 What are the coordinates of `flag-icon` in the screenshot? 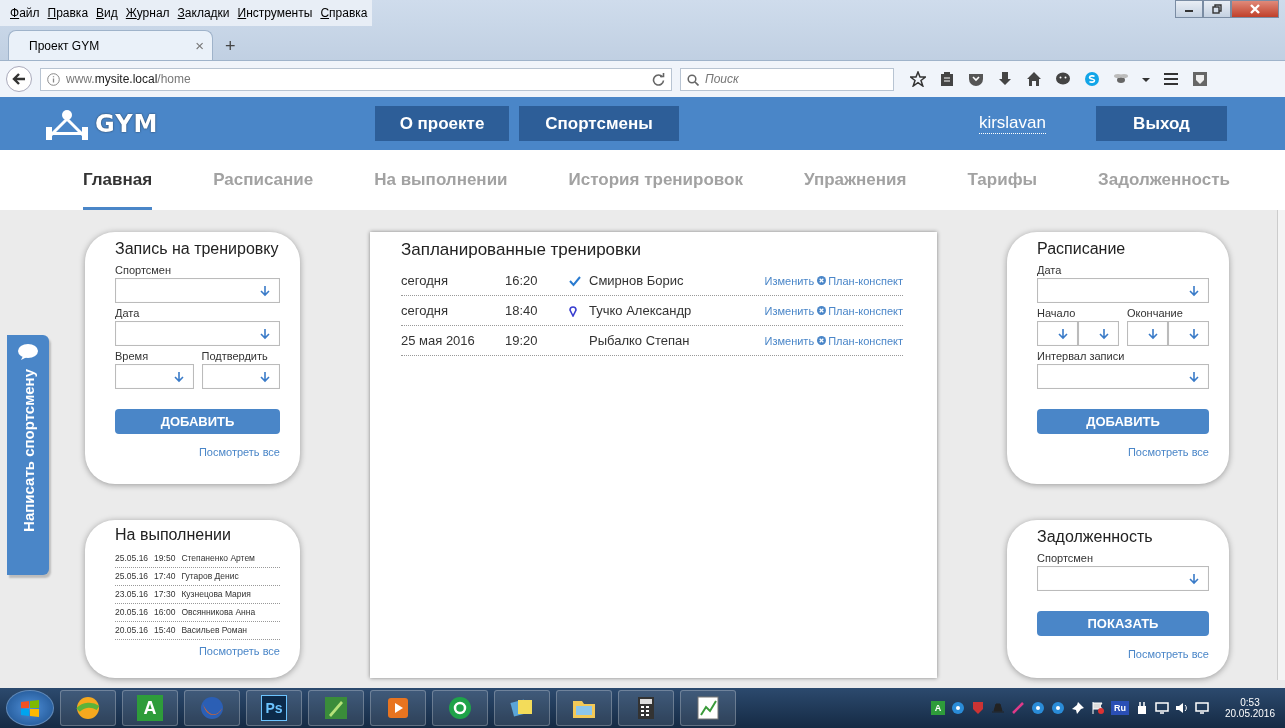 It's located at (1097, 708).